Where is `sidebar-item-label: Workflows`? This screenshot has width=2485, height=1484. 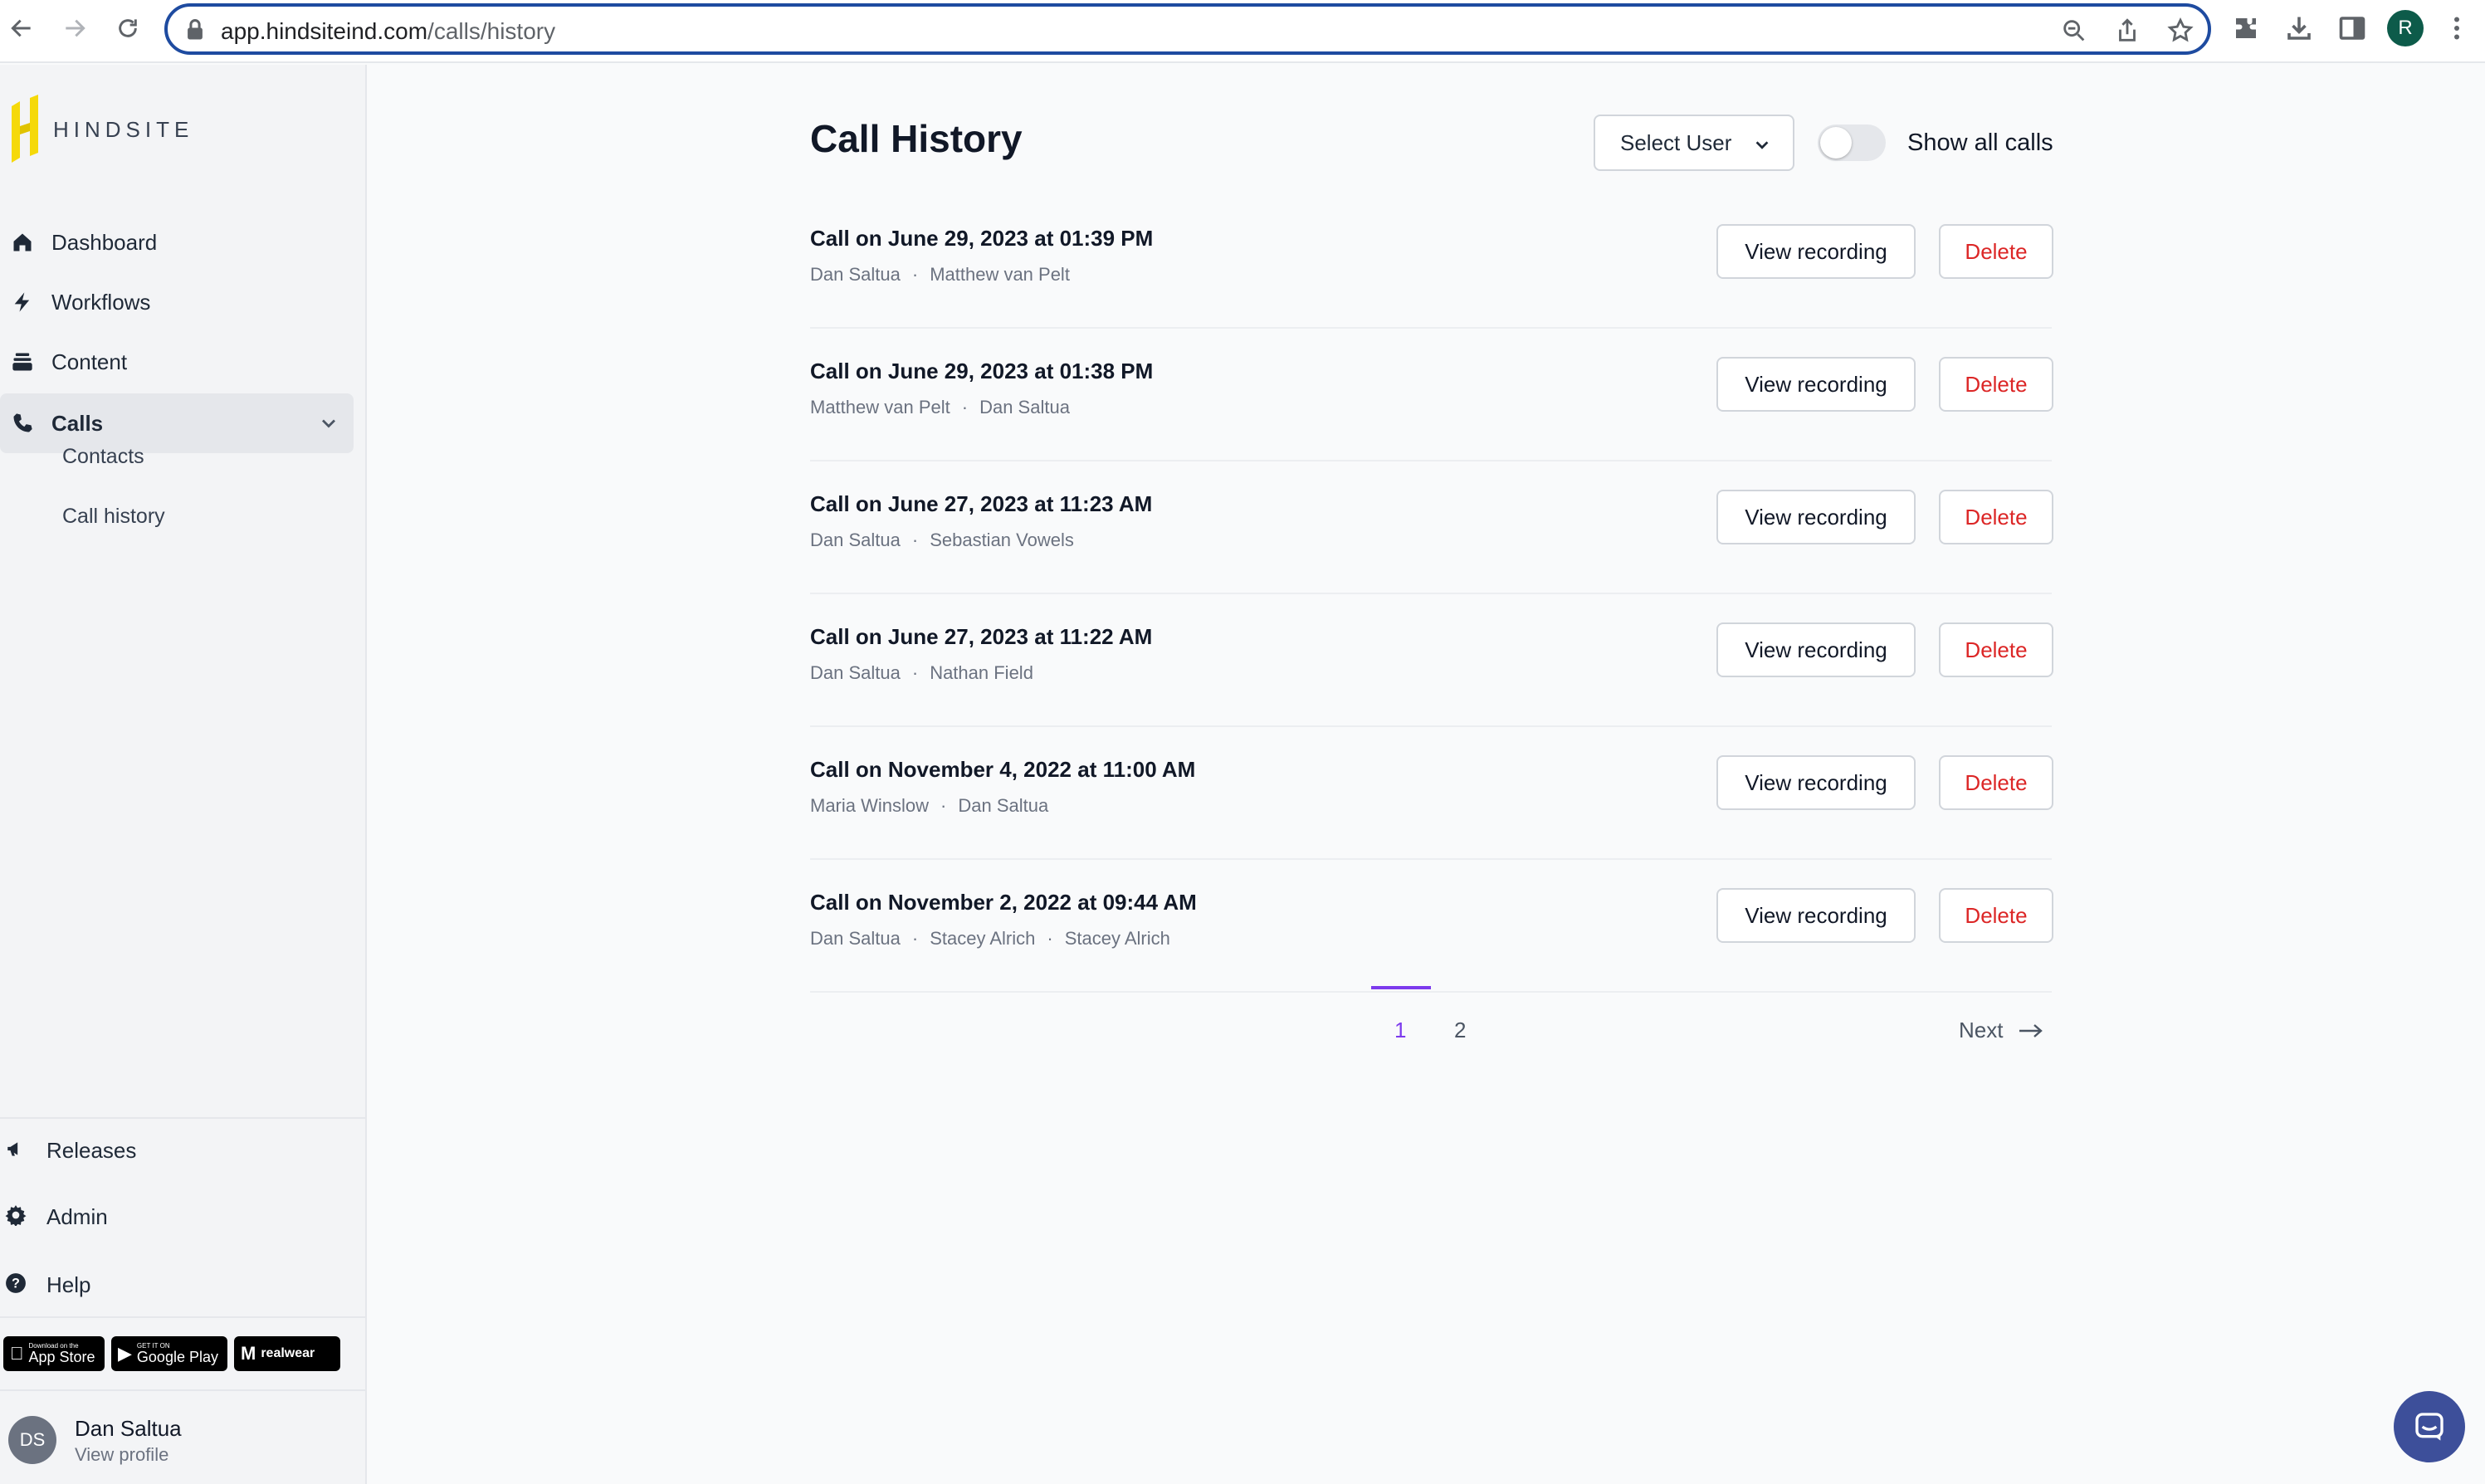 sidebar-item-label: Workflows is located at coordinates (101, 302).